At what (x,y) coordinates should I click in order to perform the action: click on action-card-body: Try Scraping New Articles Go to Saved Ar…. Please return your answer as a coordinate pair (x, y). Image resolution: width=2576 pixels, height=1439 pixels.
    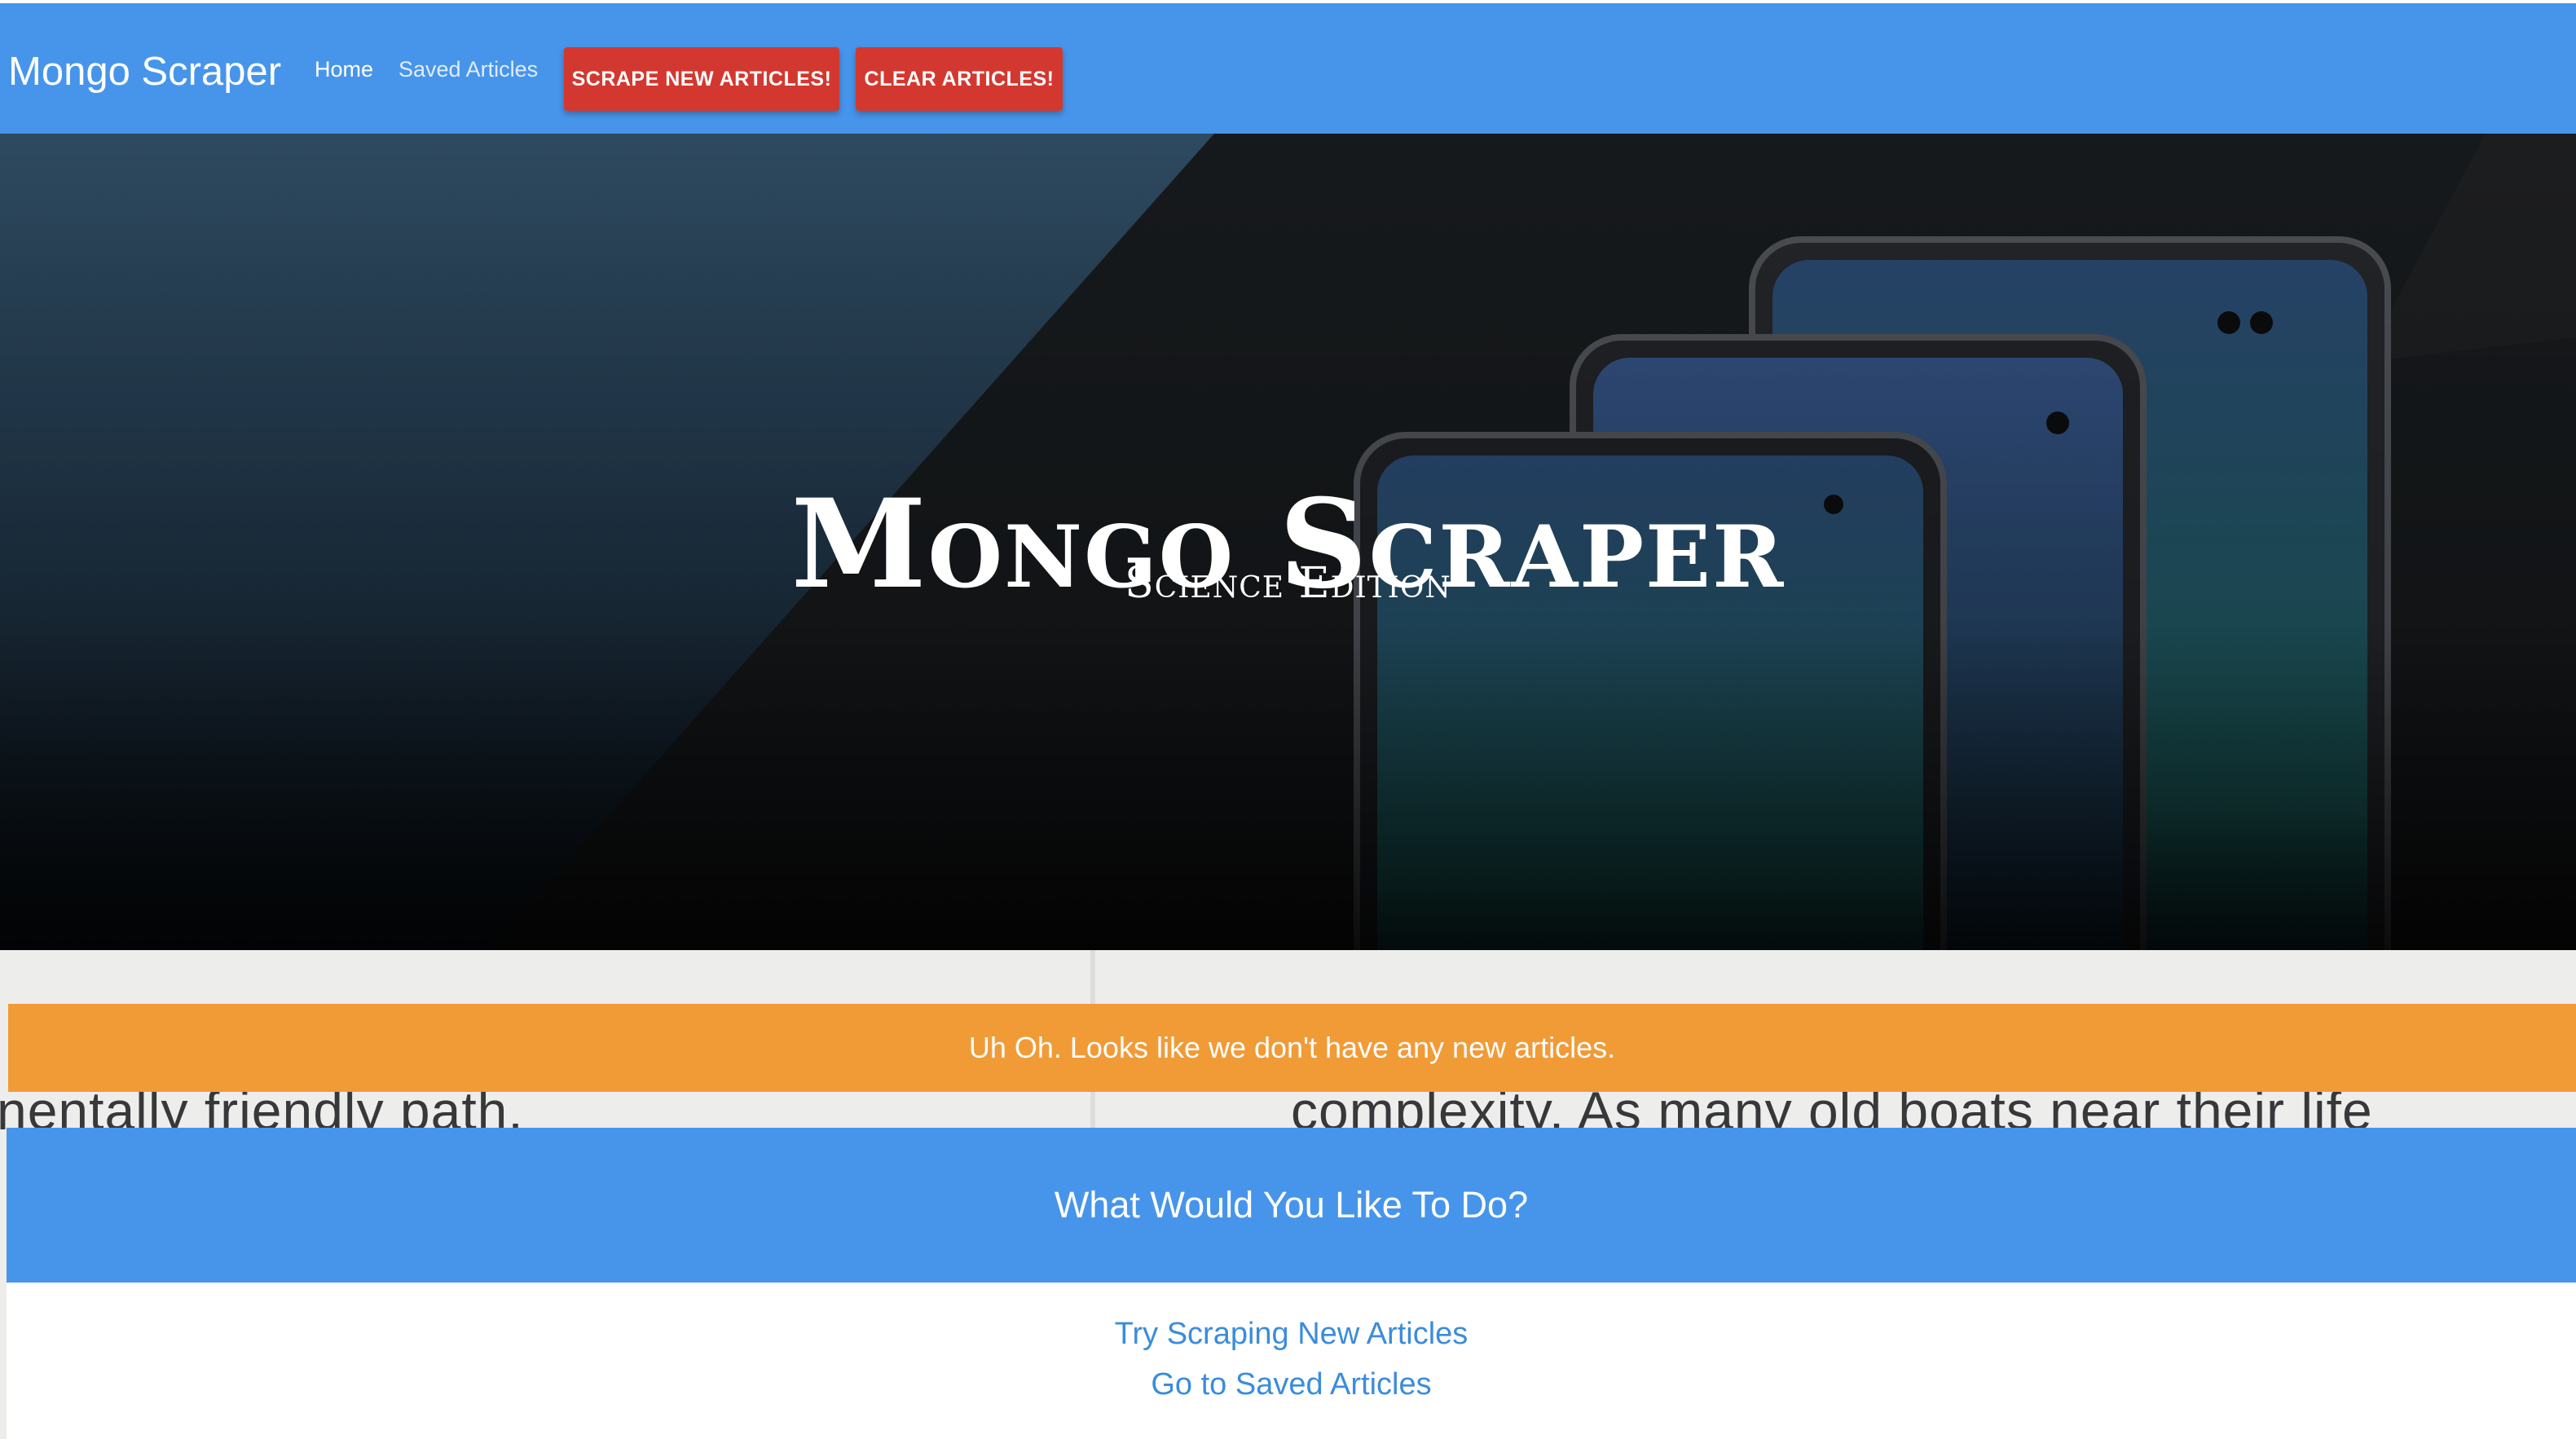
    Looking at the image, I should click on (1291, 1361).